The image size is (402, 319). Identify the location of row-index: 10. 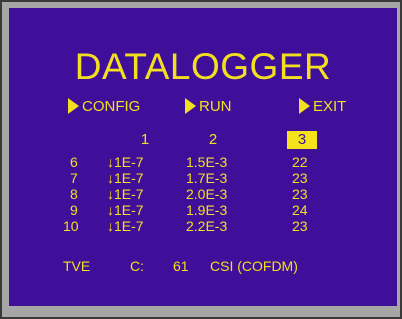
(71, 226).